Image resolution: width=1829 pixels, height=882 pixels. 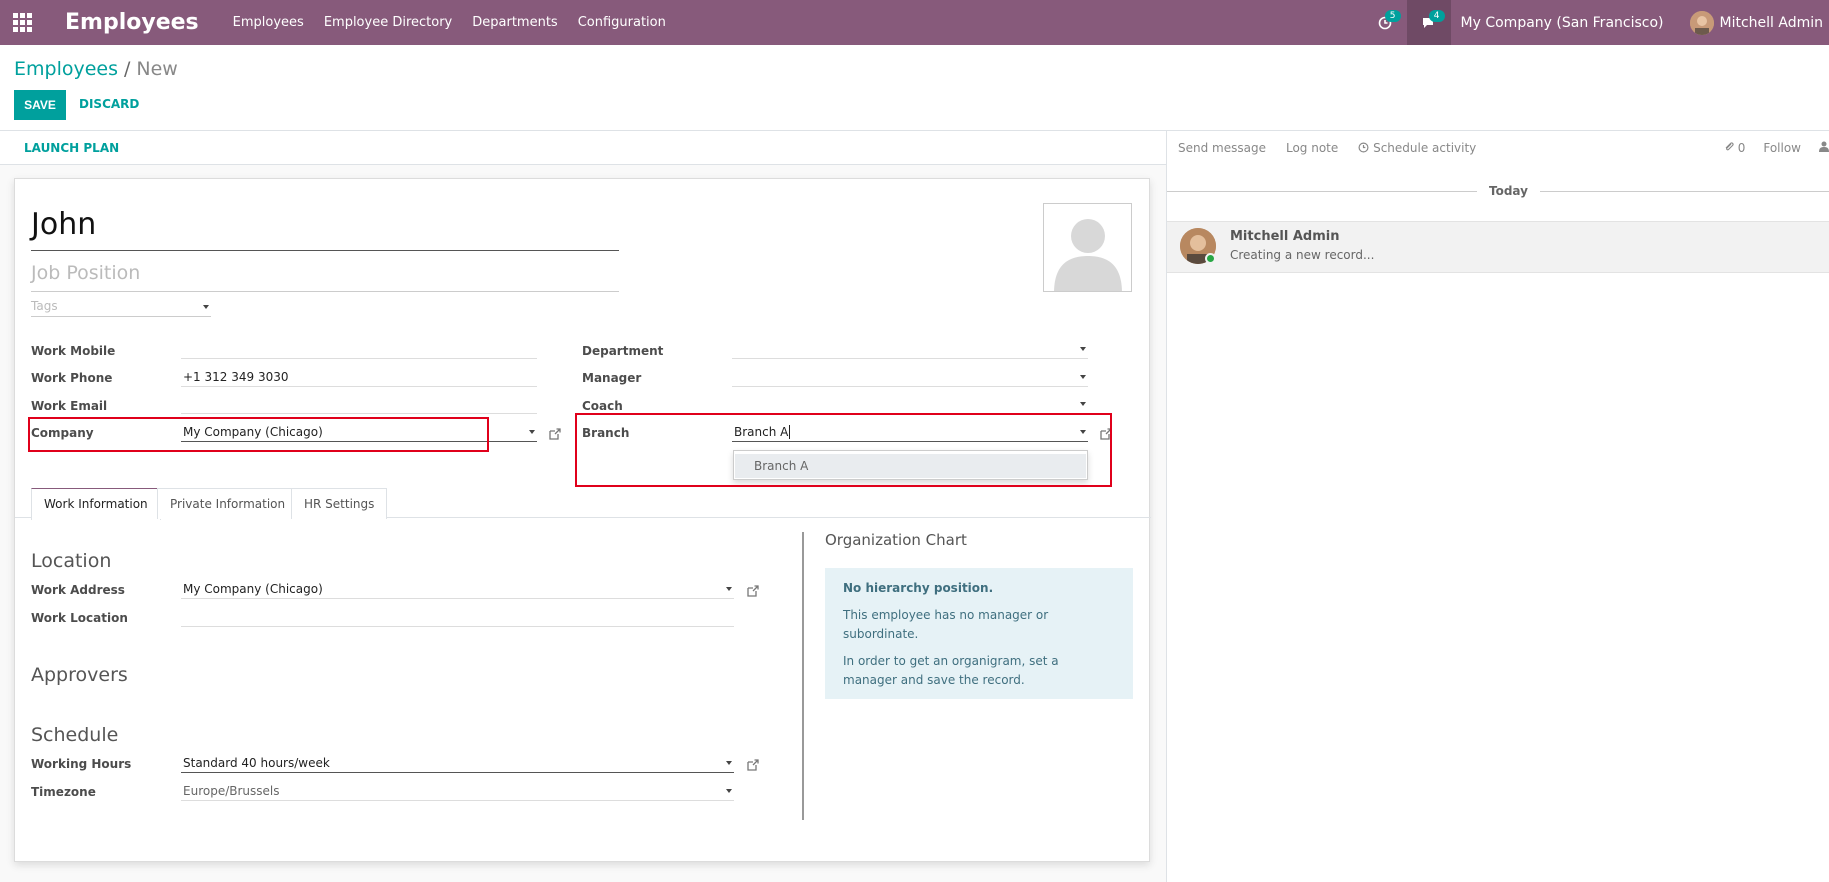 What do you see at coordinates (1210, 258) in the screenshot?
I see `online-status-dot` at bounding box center [1210, 258].